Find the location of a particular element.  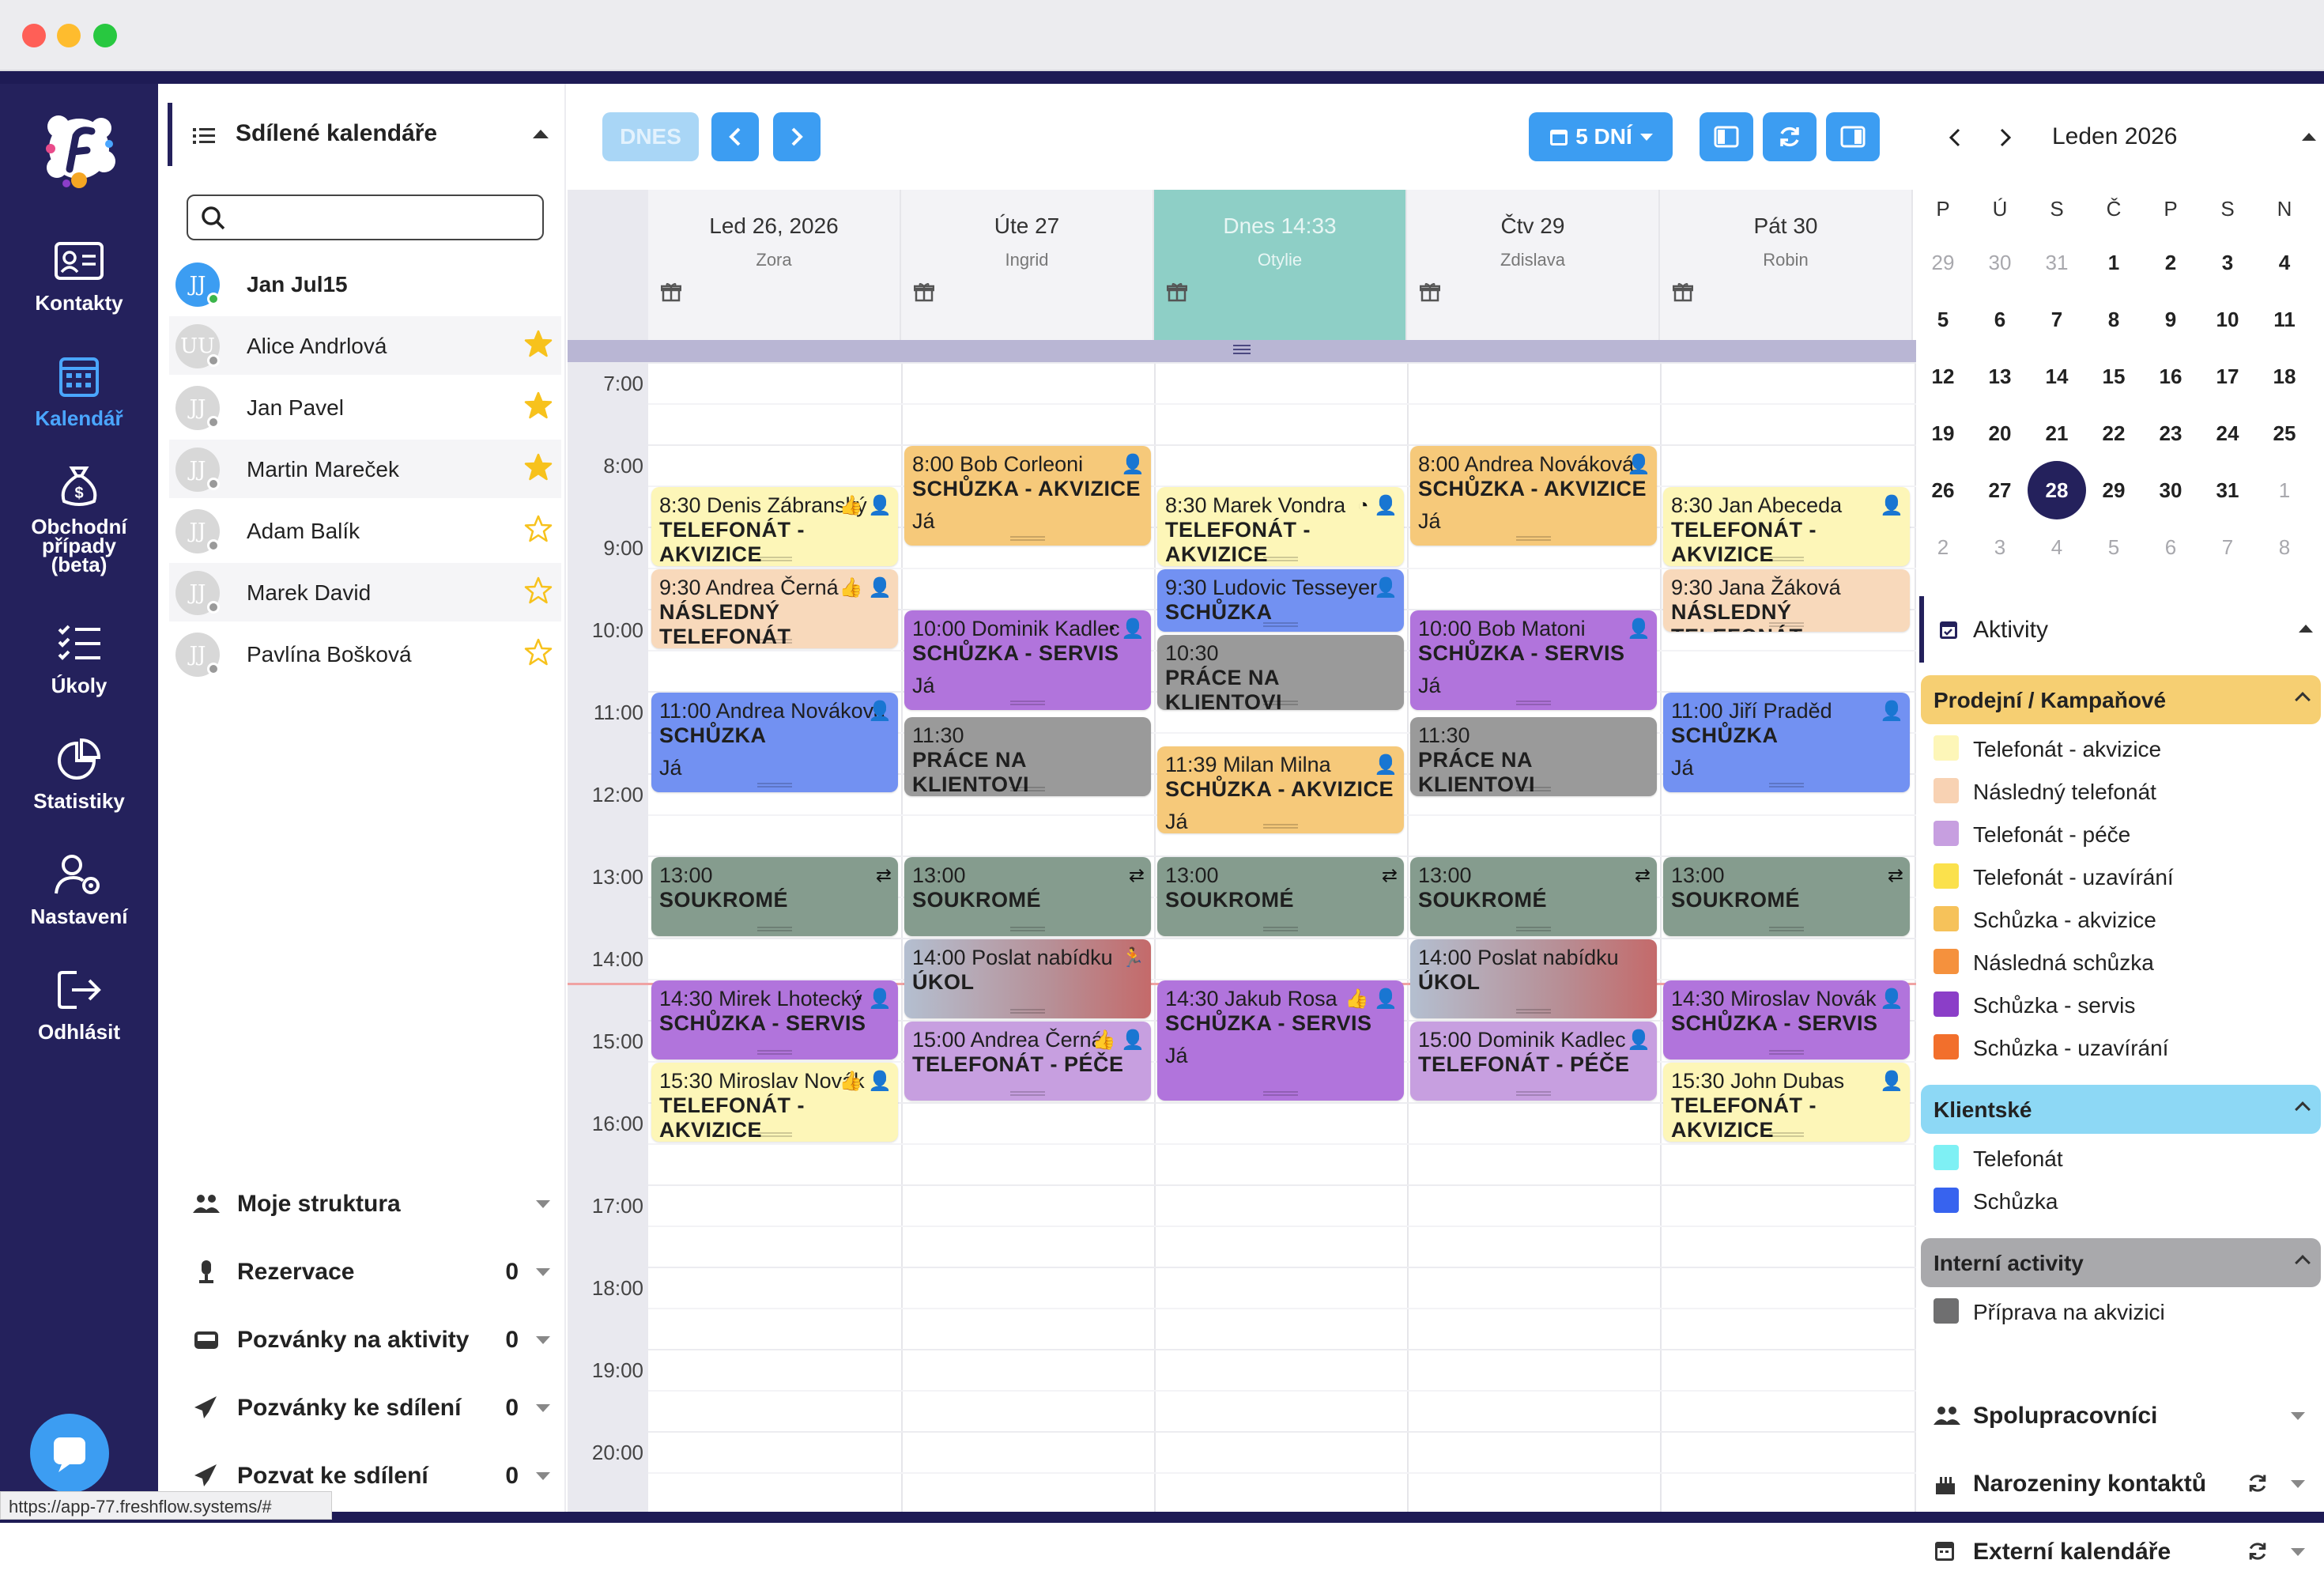

calendar-event: 8:30 Marek Vondra TELEFONÁT - AKVIZICE ◔ 👤 is located at coordinates (1280, 526).